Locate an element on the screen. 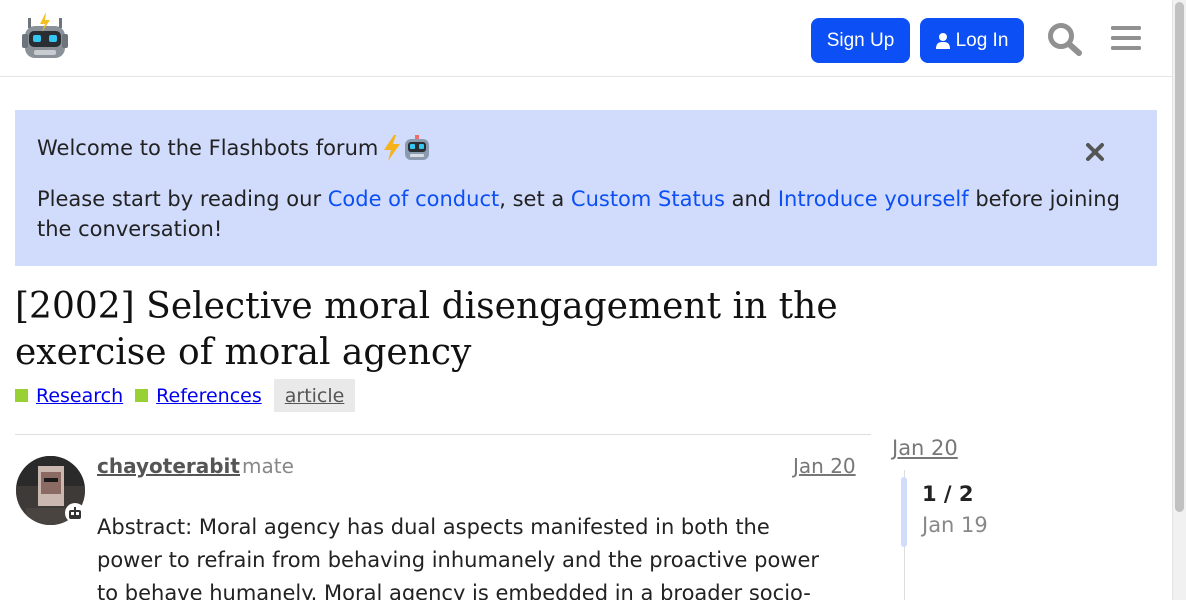  timeline-current-date: Jan 19 is located at coordinates (955, 525).